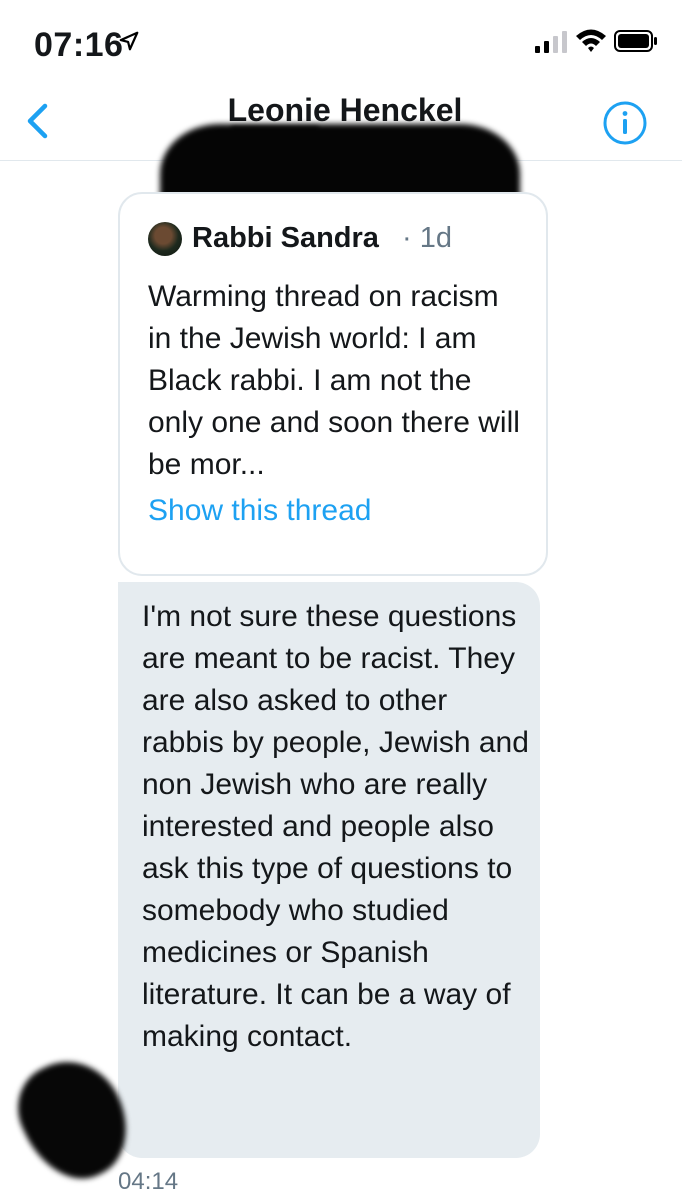 This screenshot has height=1200, width=682. I want to click on info-button, so click(625, 123).